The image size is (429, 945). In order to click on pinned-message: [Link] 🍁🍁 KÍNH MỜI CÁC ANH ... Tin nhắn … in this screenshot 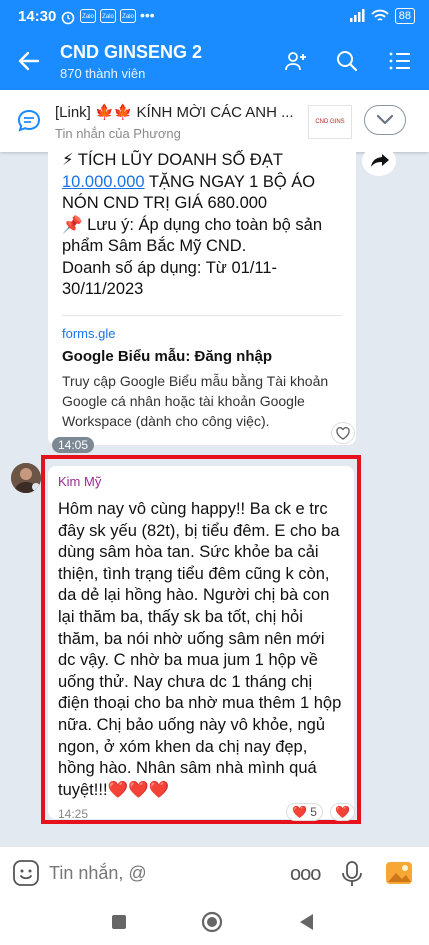, I will do `click(214, 121)`.